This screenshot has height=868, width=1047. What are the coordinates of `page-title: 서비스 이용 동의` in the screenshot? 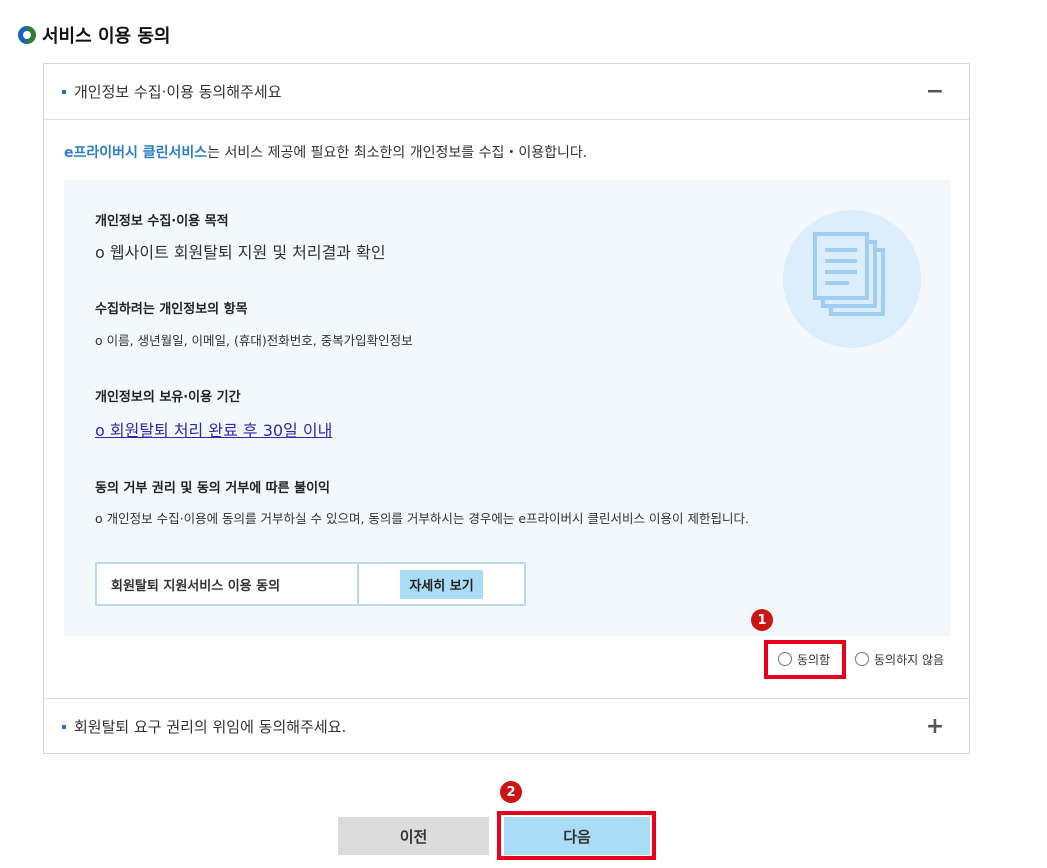 It's located at (106, 36).